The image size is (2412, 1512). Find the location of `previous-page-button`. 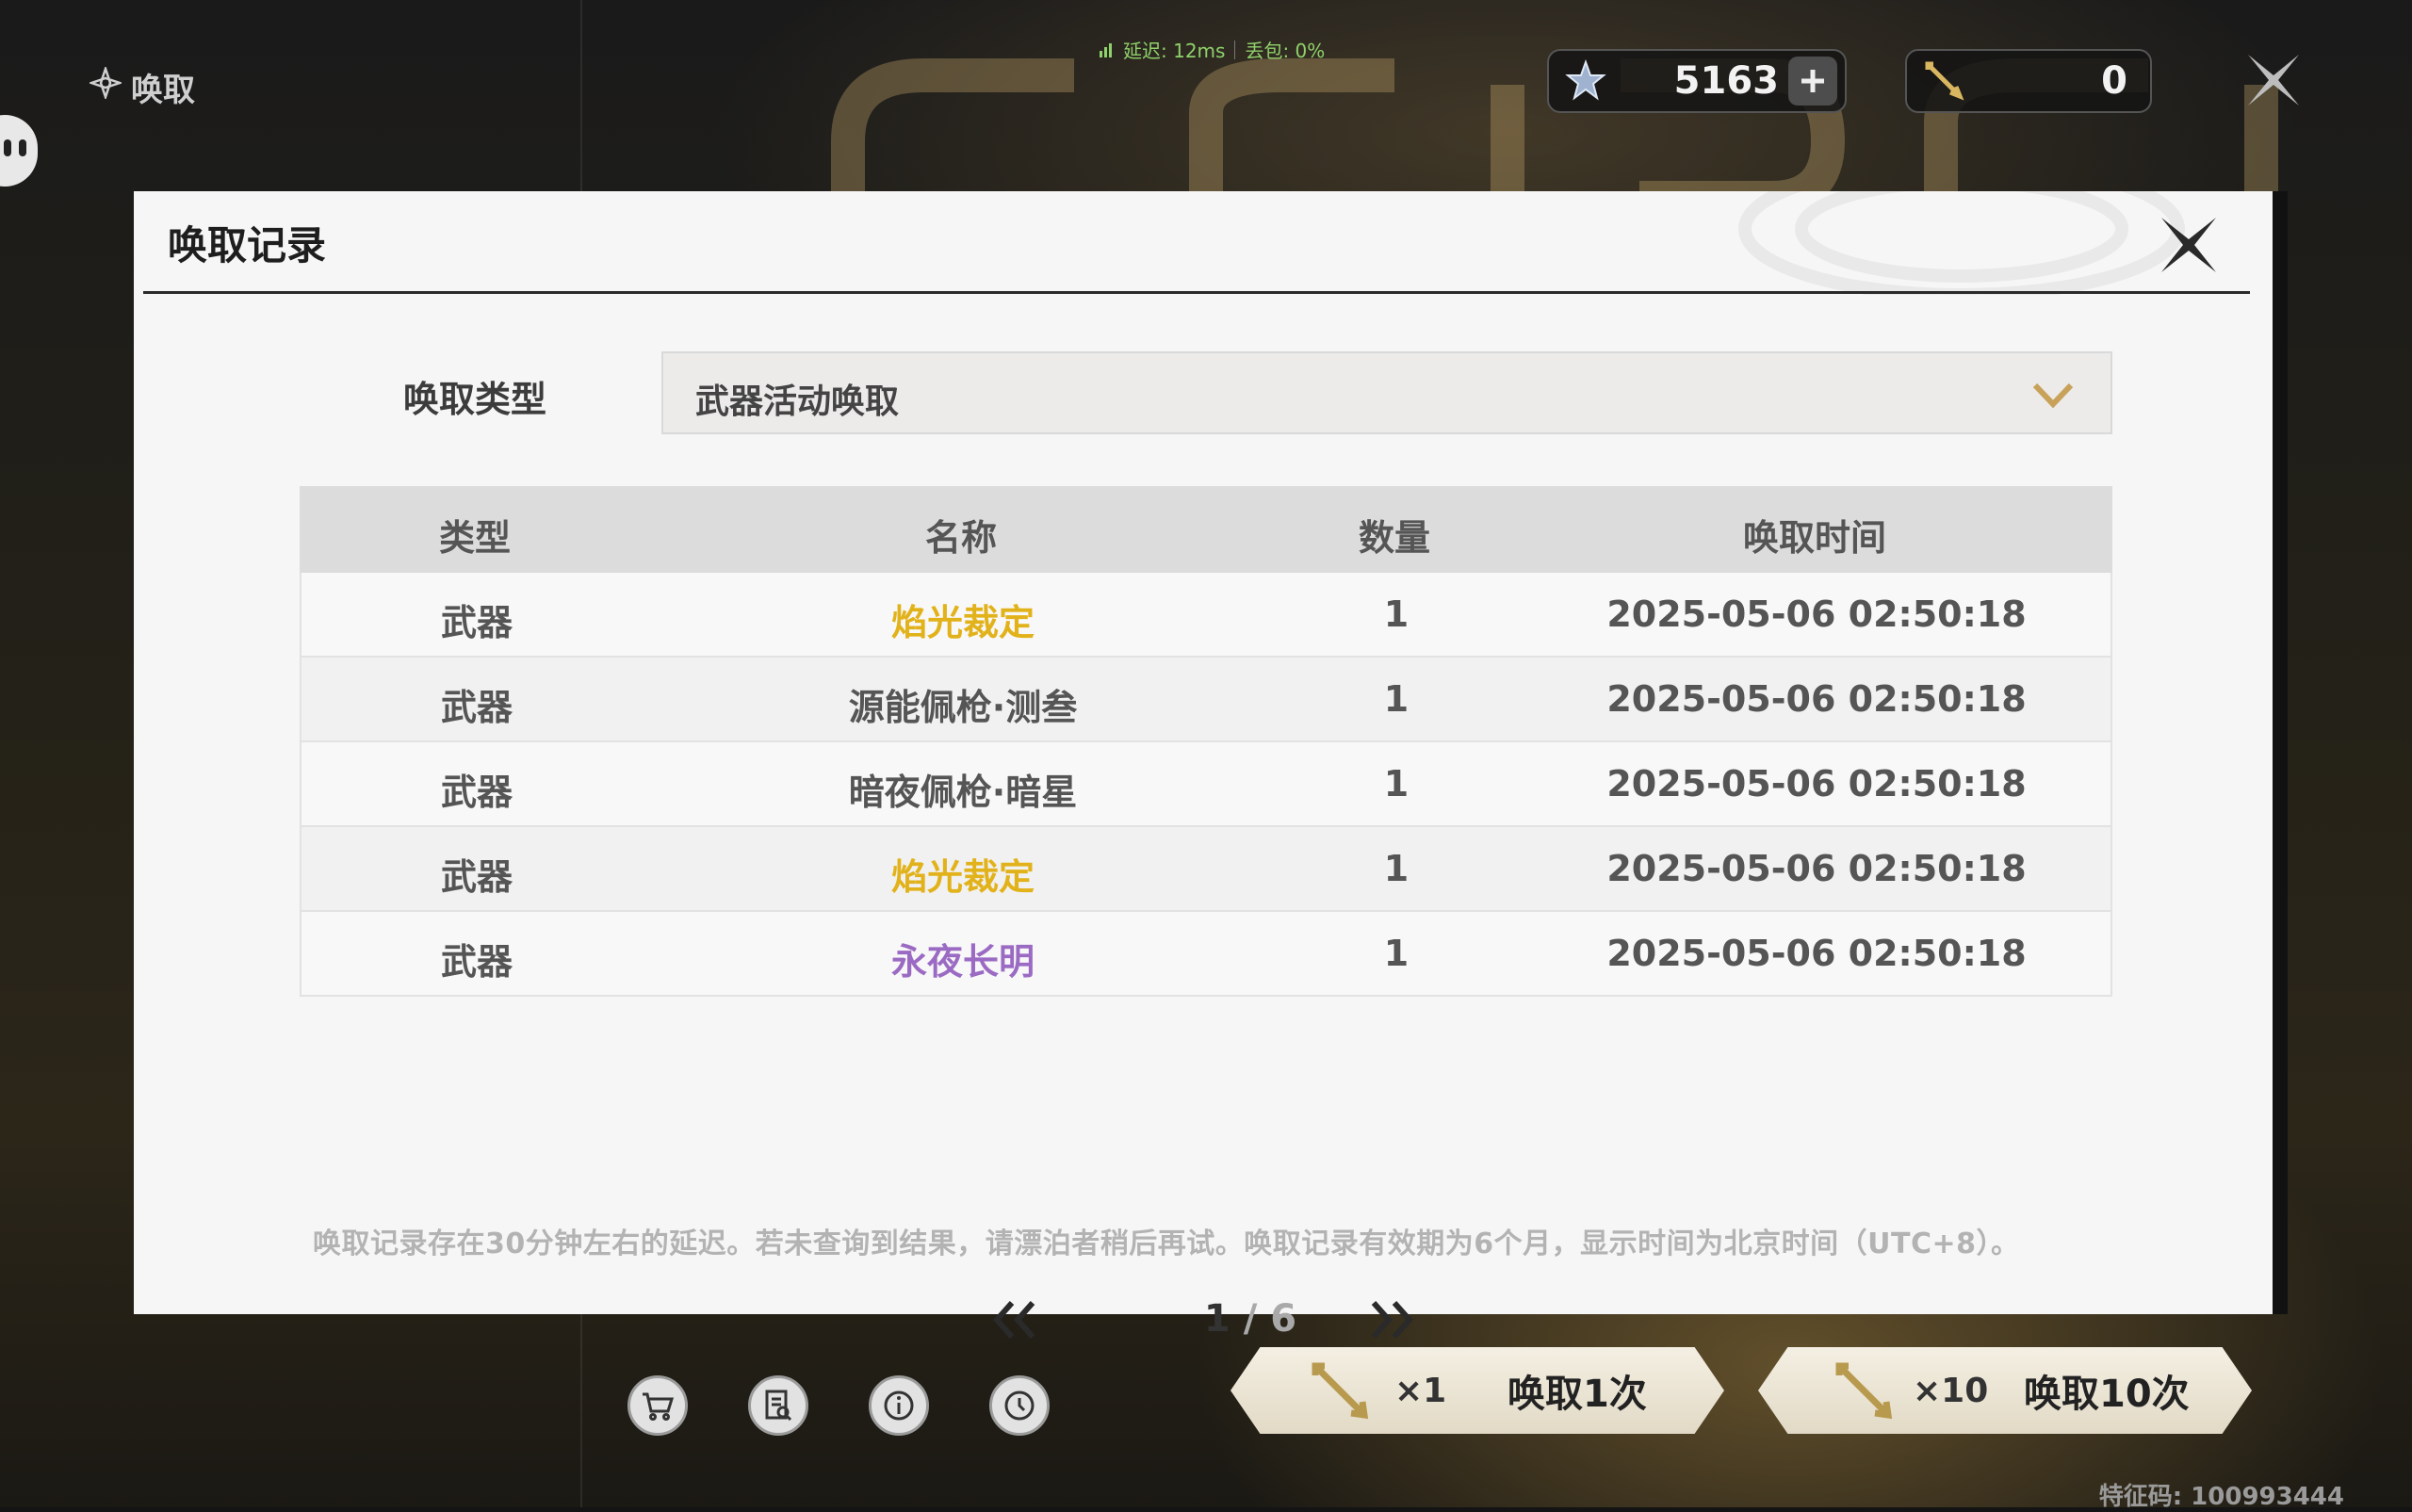

previous-page-button is located at coordinates (1014, 1320).